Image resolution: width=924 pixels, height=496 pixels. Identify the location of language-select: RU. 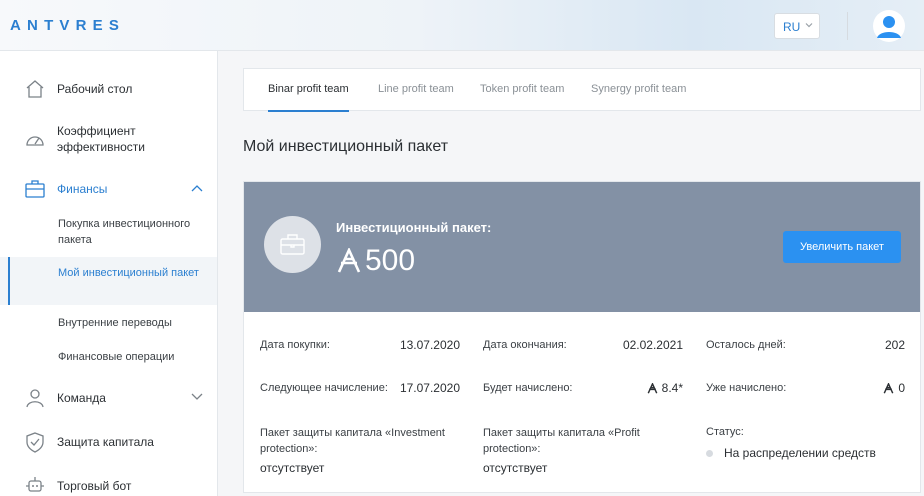
(797, 26).